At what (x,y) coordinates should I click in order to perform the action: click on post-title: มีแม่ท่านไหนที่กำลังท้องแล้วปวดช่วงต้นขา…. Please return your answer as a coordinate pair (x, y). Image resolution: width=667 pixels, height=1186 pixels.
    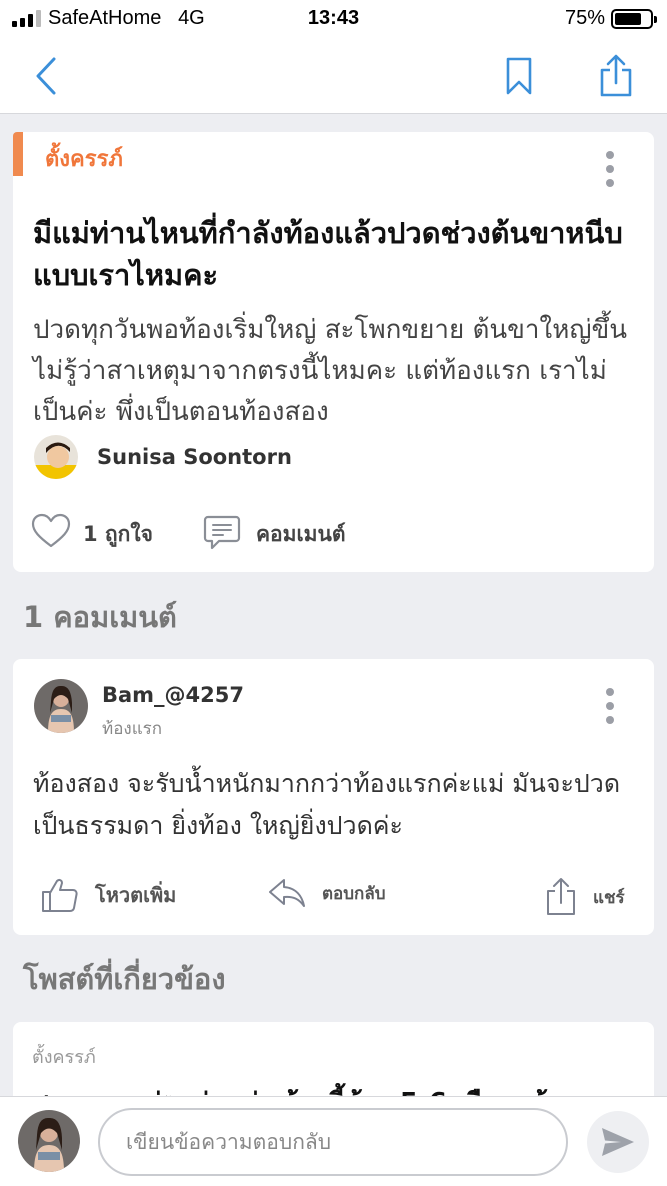
    Looking at the image, I should click on (328, 254).